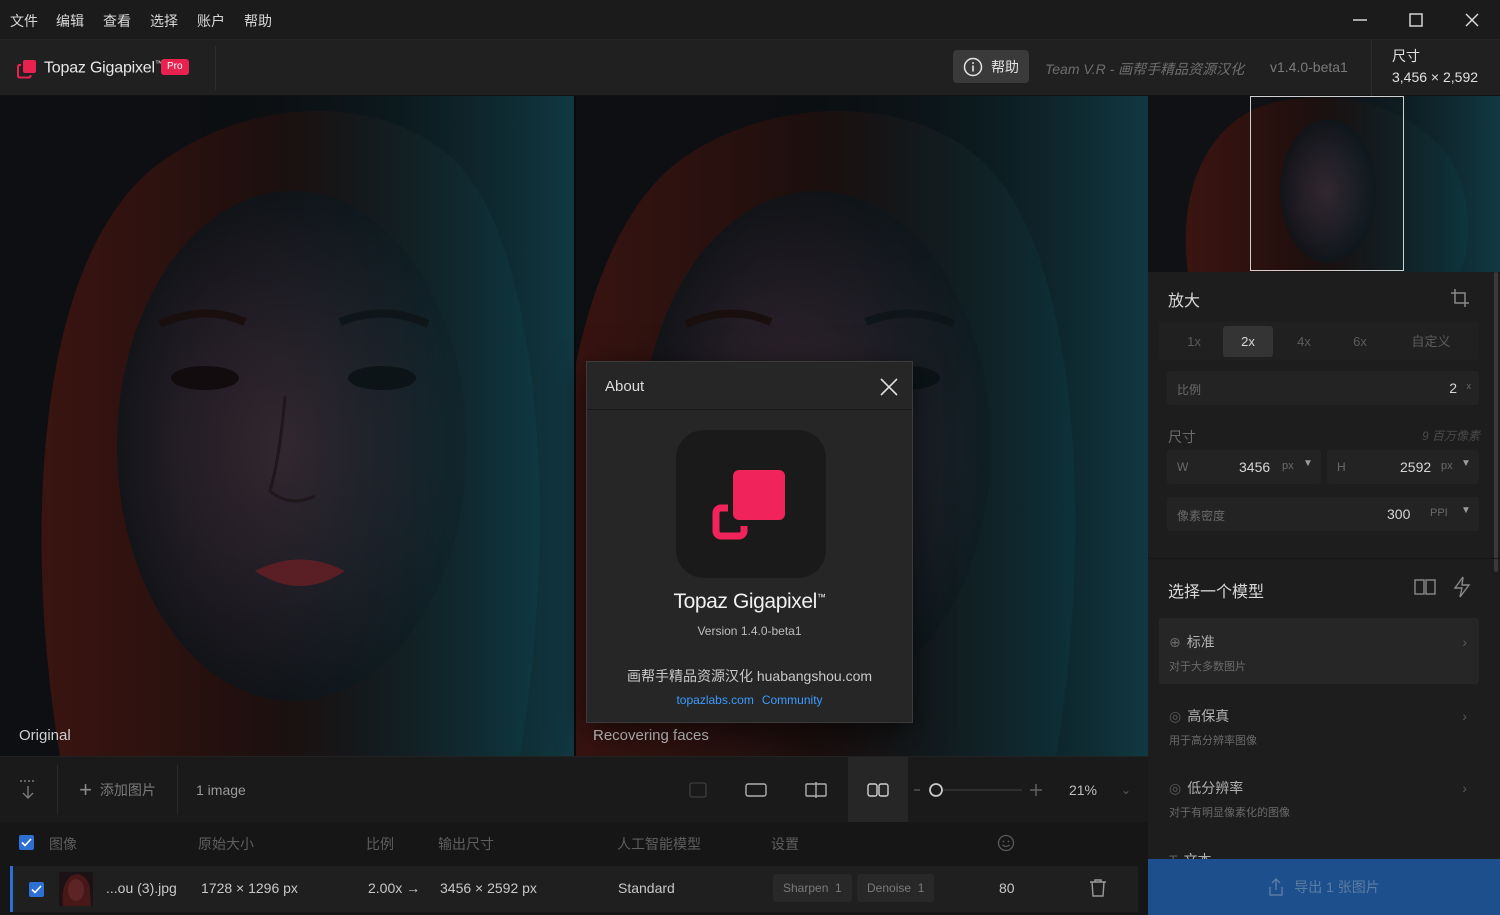 This screenshot has width=1500, height=915. I want to click on chevron-right-icon: ›, so click(1464, 642).